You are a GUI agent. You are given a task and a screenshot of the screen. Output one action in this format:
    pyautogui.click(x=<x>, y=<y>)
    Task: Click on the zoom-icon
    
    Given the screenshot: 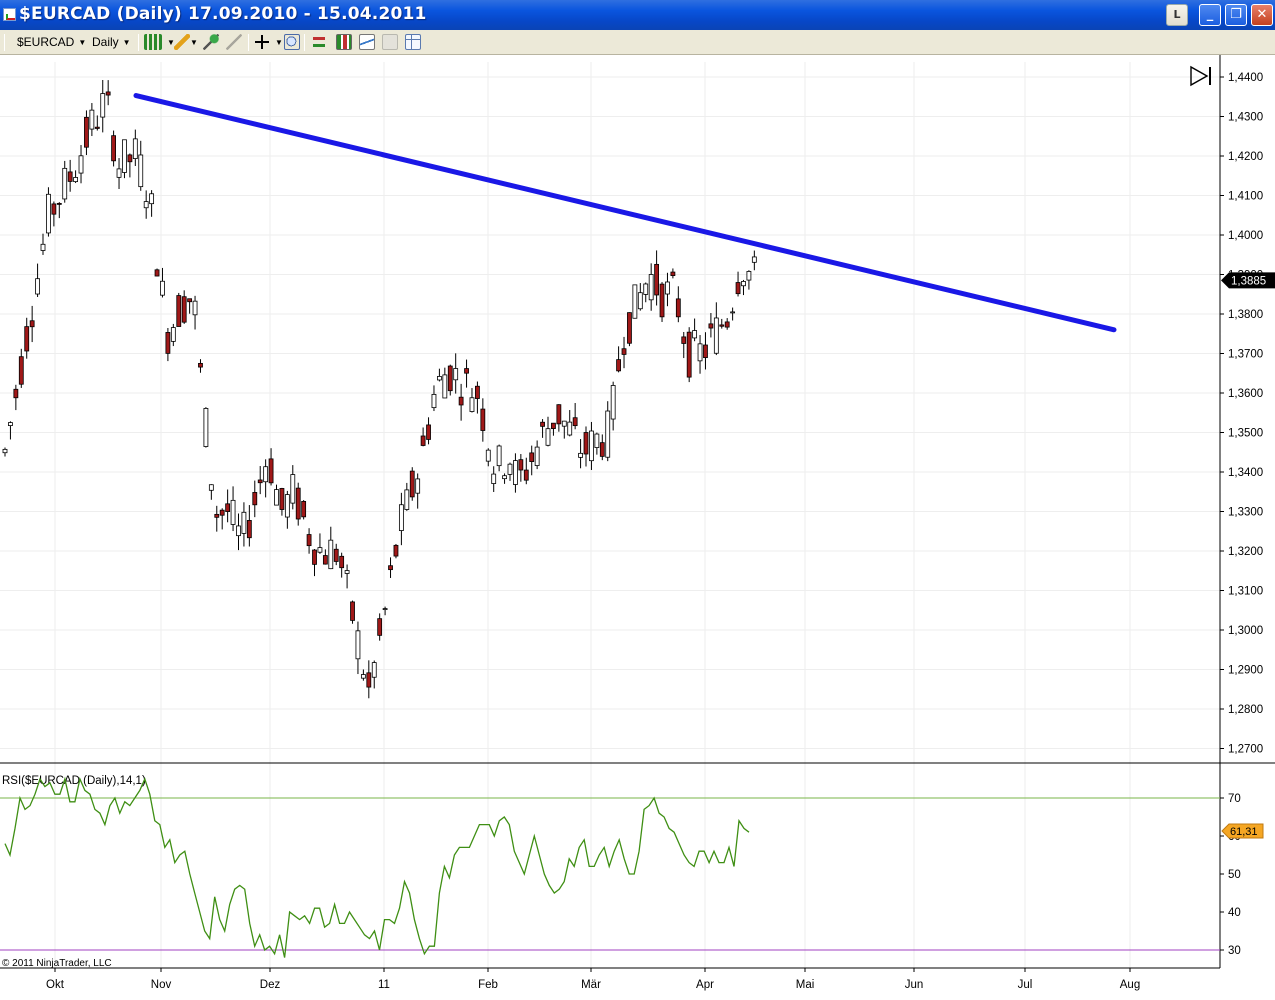 What is the action you would take?
    pyautogui.click(x=292, y=42)
    